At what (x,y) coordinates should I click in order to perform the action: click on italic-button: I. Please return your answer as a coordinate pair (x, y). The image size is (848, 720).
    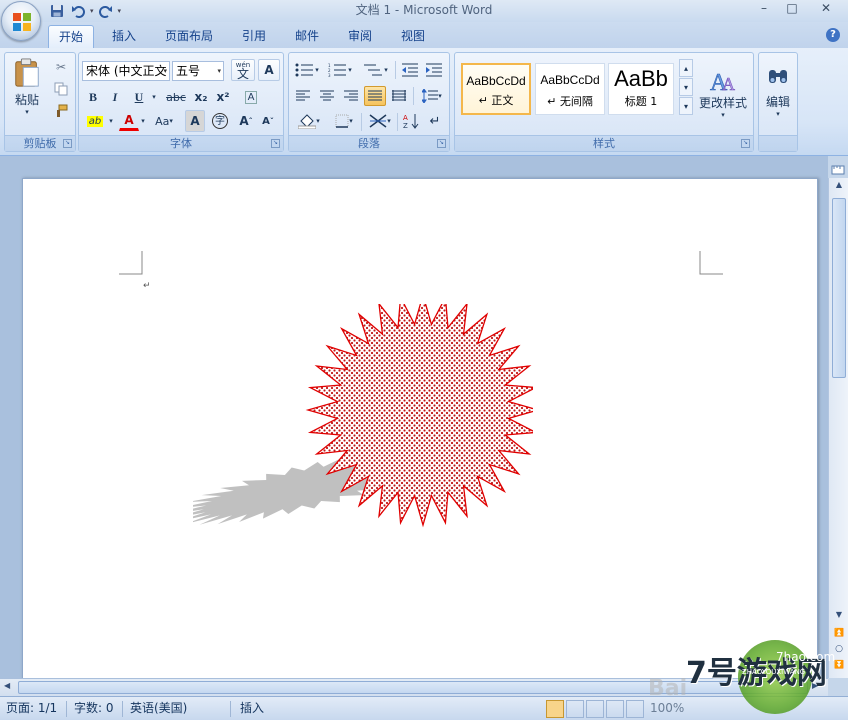
    Looking at the image, I should click on (115, 97).